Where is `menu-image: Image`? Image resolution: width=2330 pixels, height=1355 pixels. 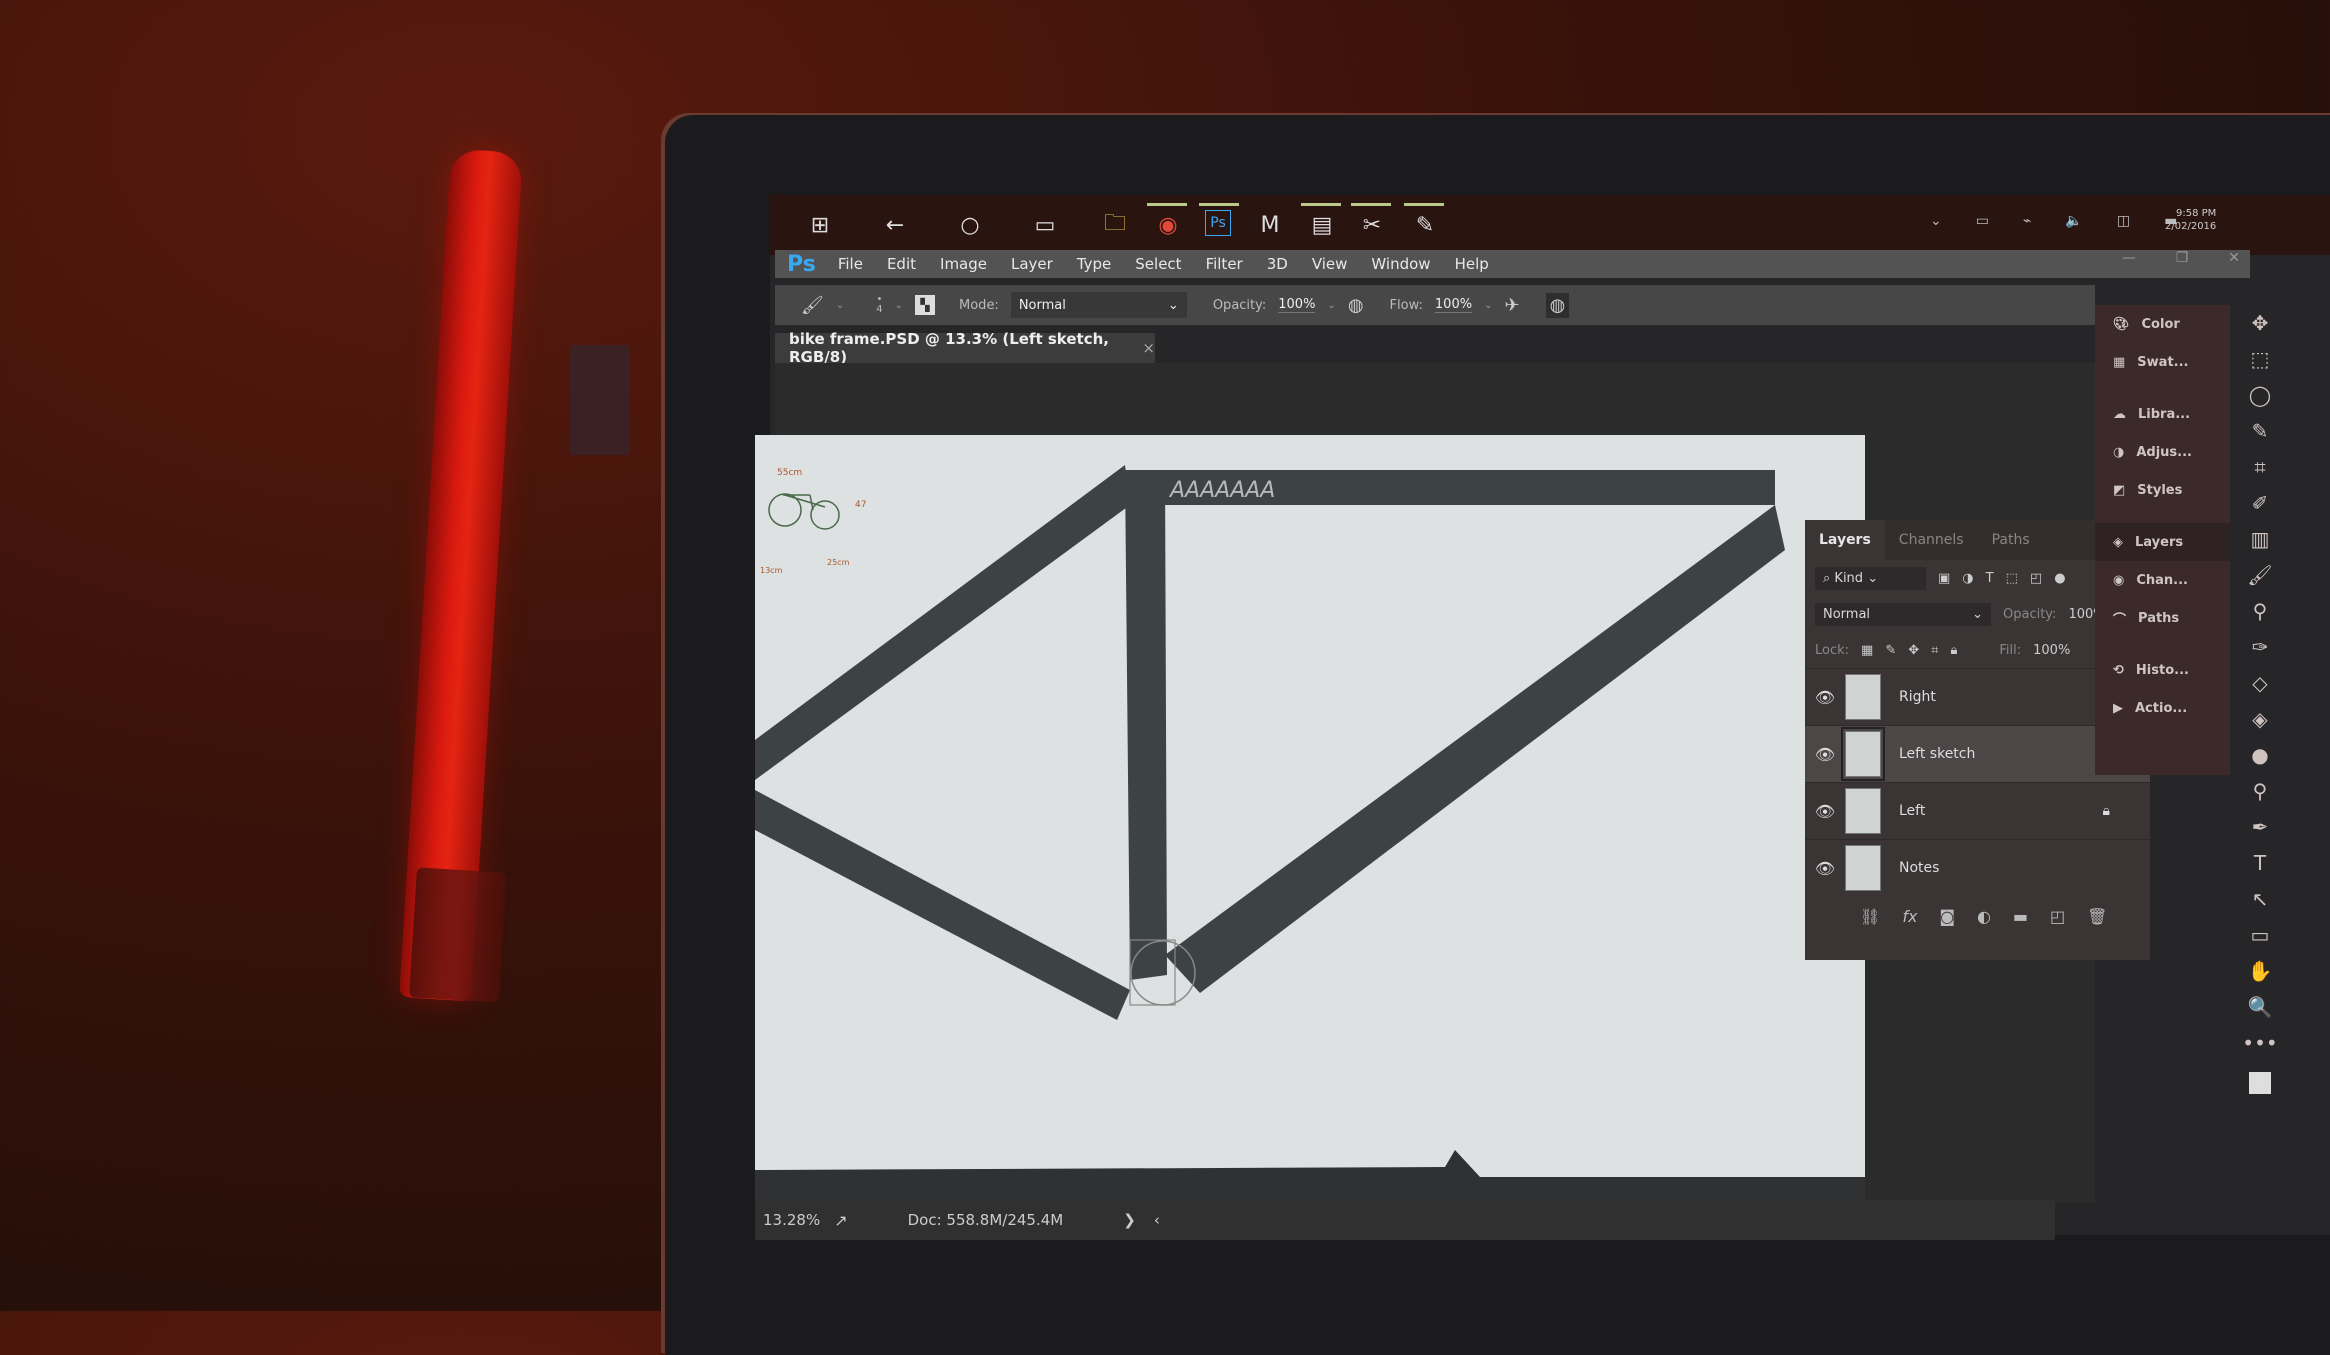
menu-image: Image is located at coordinates (963, 264).